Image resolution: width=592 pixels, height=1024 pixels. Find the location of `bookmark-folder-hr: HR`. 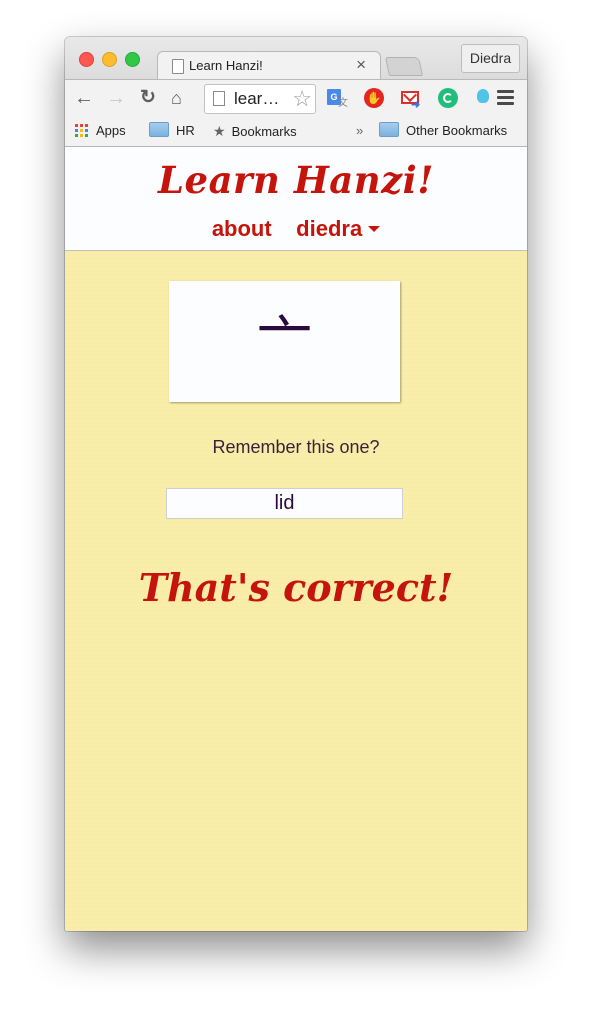

bookmark-folder-hr: HR is located at coordinates (172, 131).